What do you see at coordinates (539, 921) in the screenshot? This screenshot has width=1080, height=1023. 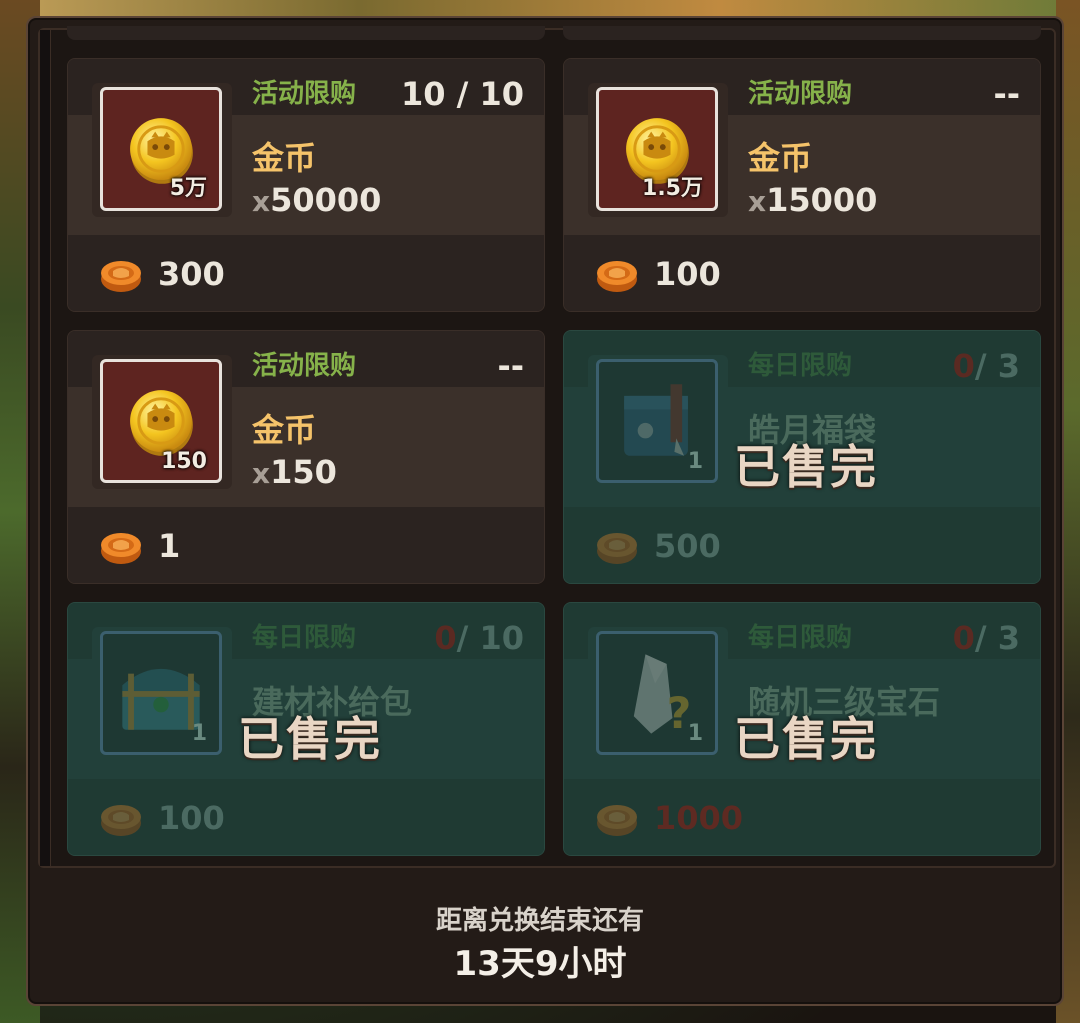 I see `exchange-timer-title: 距离兑换结束还有` at bounding box center [539, 921].